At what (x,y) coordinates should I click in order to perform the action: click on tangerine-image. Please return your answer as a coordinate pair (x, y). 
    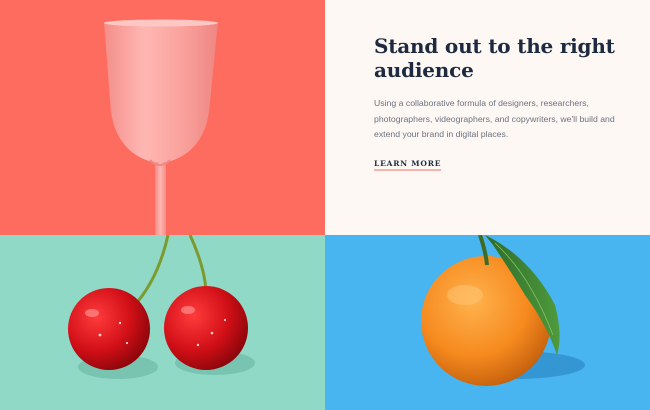
    Looking at the image, I should click on (503, 310).